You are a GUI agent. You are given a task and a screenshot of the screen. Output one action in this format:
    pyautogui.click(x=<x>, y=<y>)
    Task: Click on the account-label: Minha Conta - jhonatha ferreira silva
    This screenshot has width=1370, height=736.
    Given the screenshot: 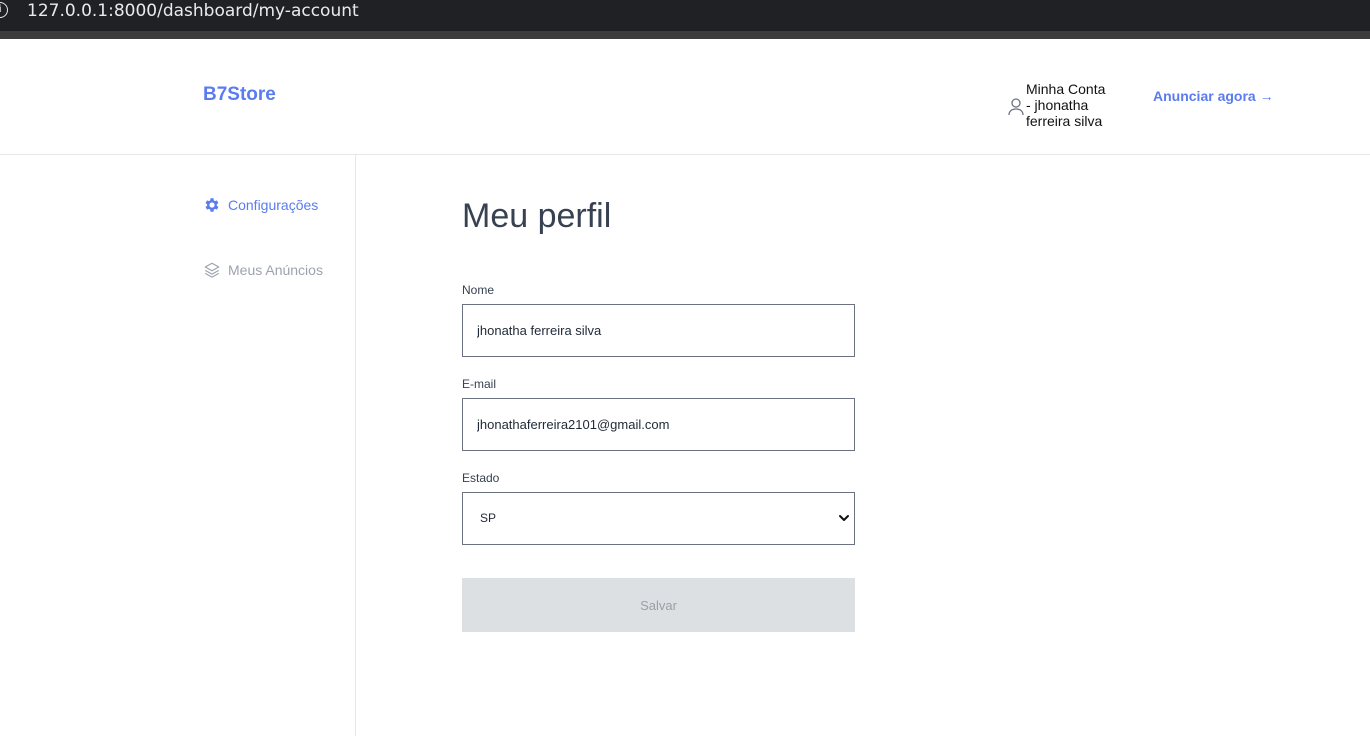 What is the action you would take?
    pyautogui.click(x=1066, y=105)
    